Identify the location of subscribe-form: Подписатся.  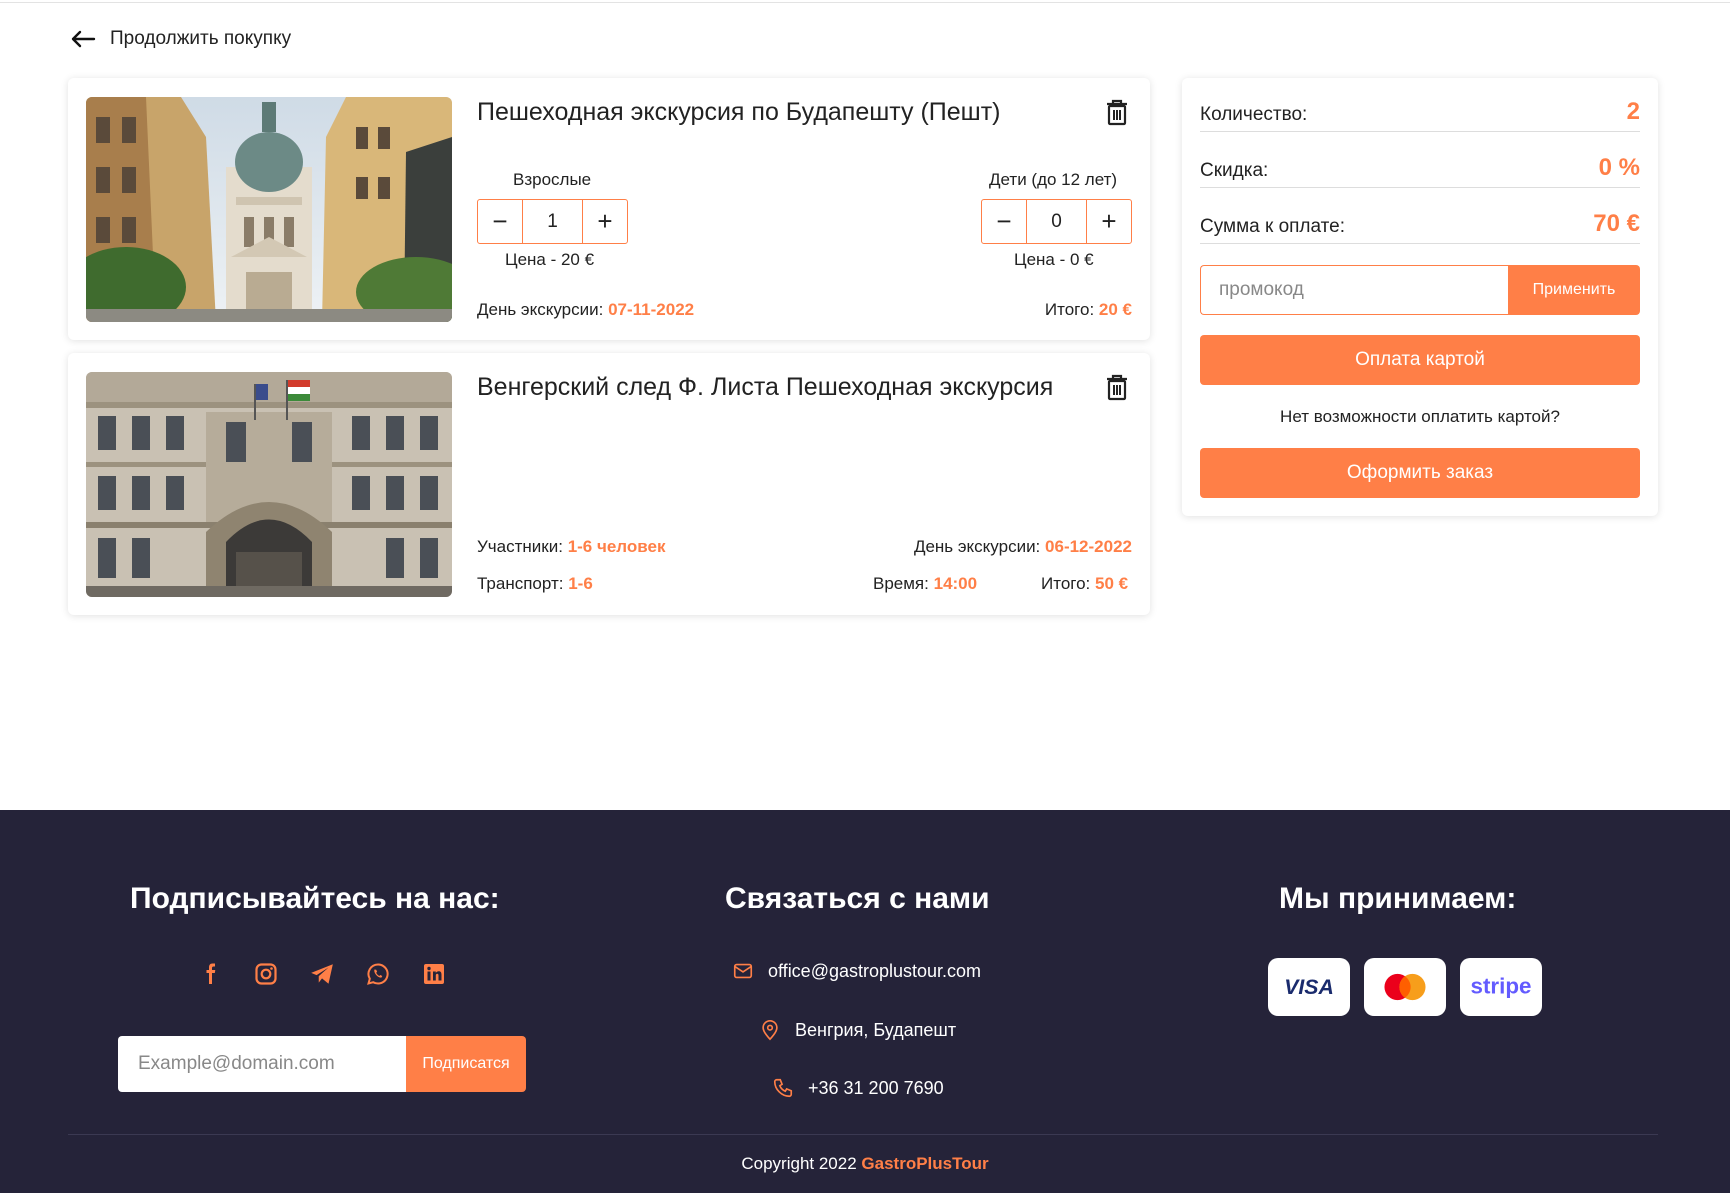
(322, 1064).